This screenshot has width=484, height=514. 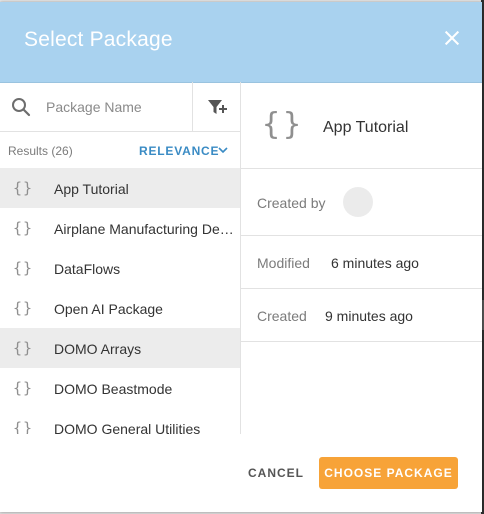 What do you see at coordinates (98, 349) in the screenshot?
I see `package-item-label: DOMO Arrays` at bounding box center [98, 349].